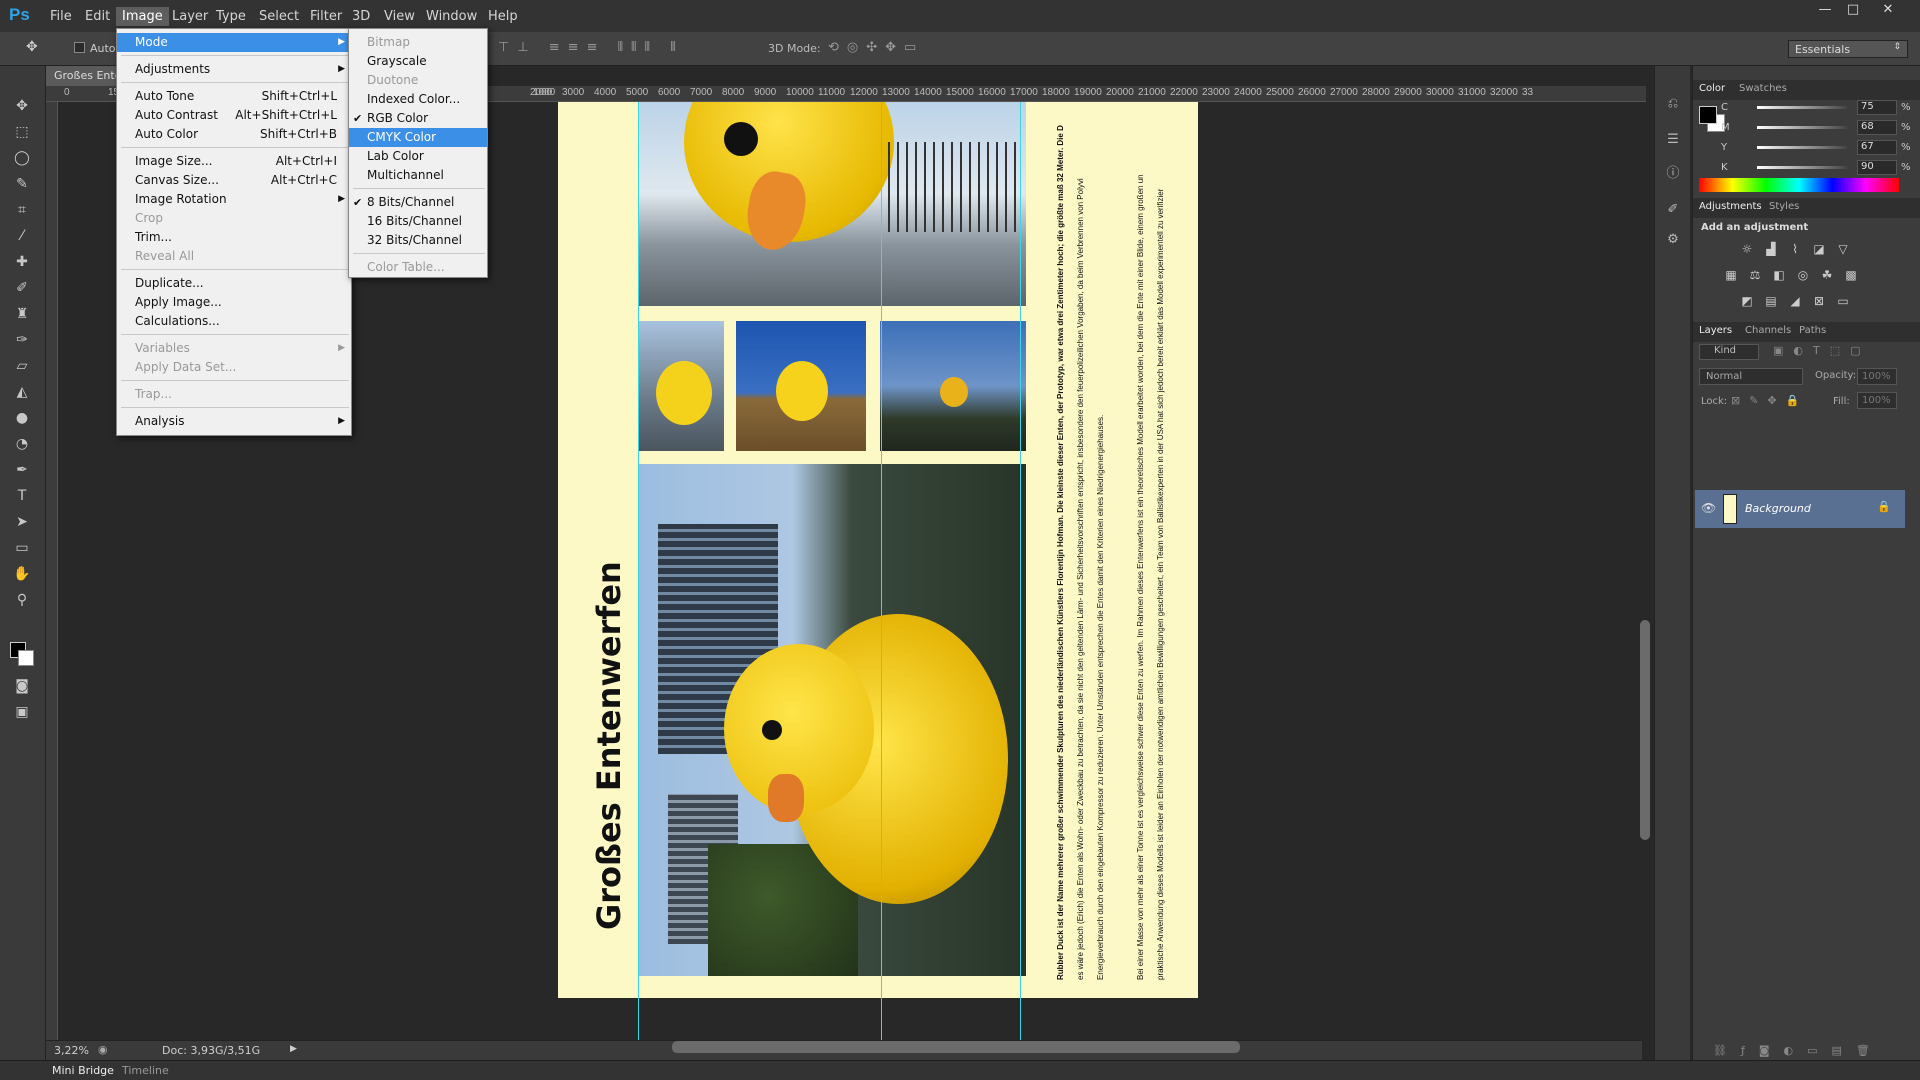 The image size is (1920, 1080). What do you see at coordinates (1799, 185) in the screenshot?
I see `color-spectrum-ramp` at bounding box center [1799, 185].